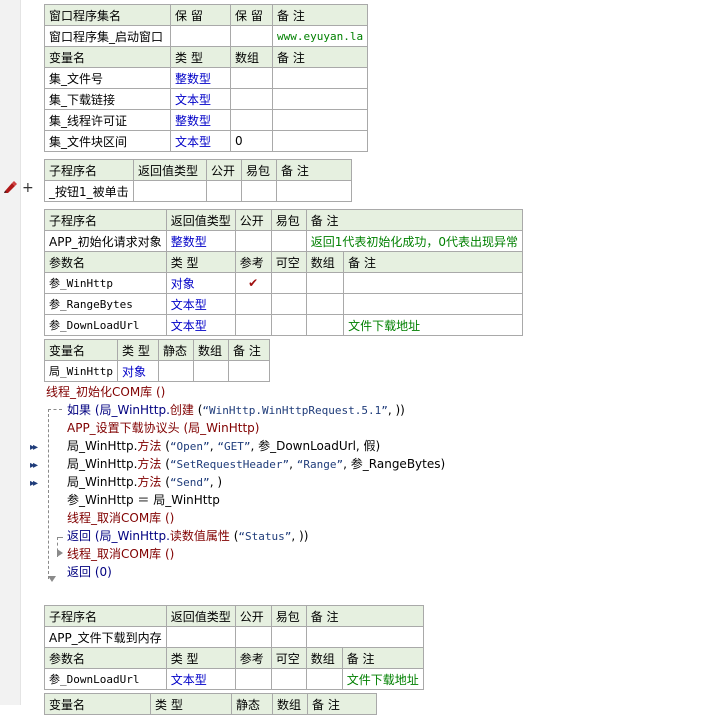 This screenshot has width=708, height=715. I want to click on var-array-cell: 0, so click(251, 141).